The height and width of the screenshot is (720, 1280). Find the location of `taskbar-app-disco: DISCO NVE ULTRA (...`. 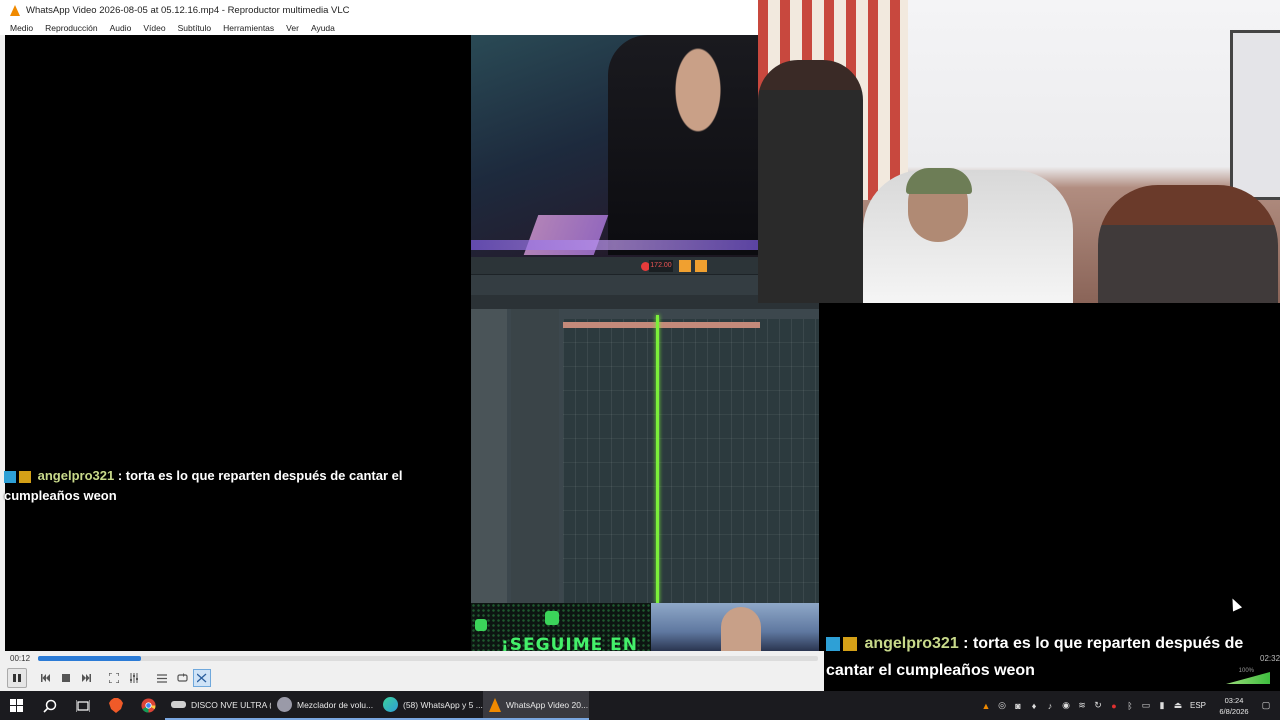

taskbar-app-disco: DISCO NVE ULTRA (... is located at coordinates (218, 705).